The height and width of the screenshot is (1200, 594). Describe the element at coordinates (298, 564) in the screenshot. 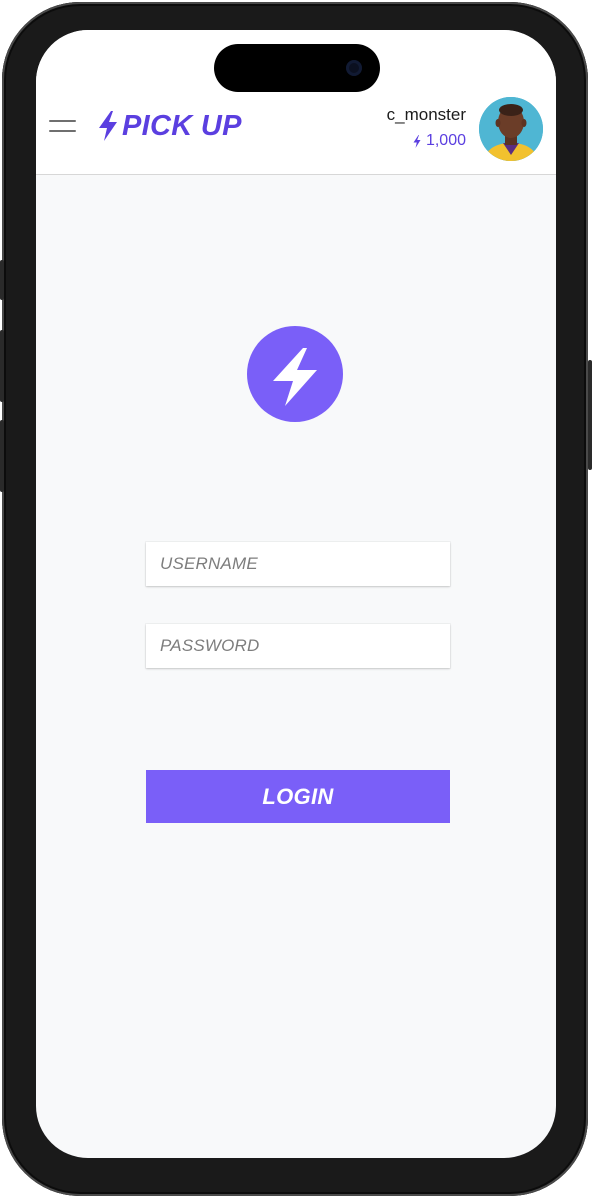

I see `username-input` at that location.